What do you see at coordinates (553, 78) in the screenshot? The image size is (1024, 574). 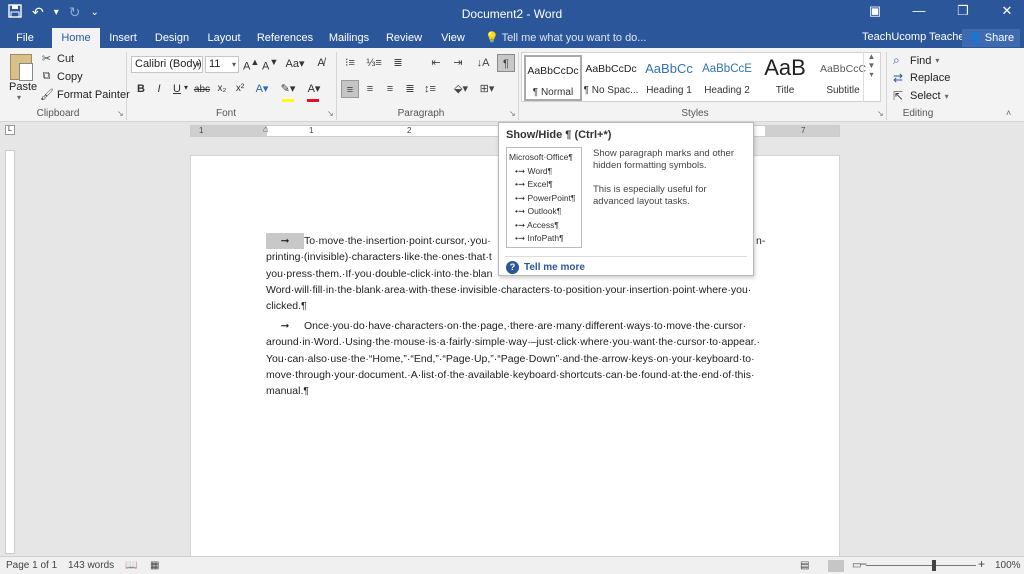 I see `style-normal: AaBbCcDc ¶ Normal` at bounding box center [553, 78].